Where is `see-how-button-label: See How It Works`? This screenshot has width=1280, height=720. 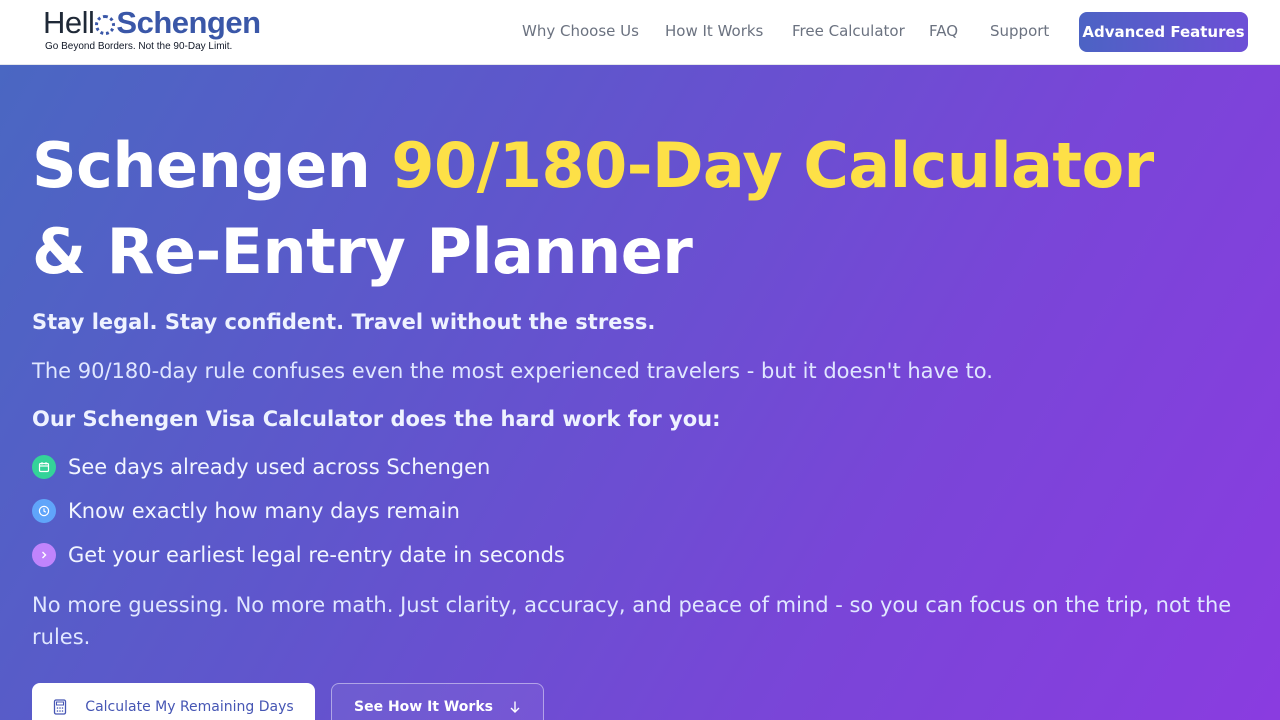 see-how-button-label: See How It Works is located at coordinates (423, 707).